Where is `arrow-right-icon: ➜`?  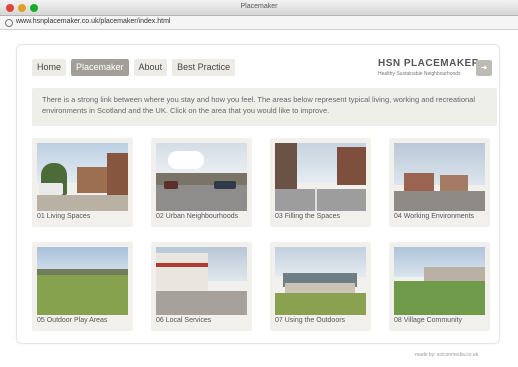
arrow-right-icon: ➜ is located at coordinates (484, 68).